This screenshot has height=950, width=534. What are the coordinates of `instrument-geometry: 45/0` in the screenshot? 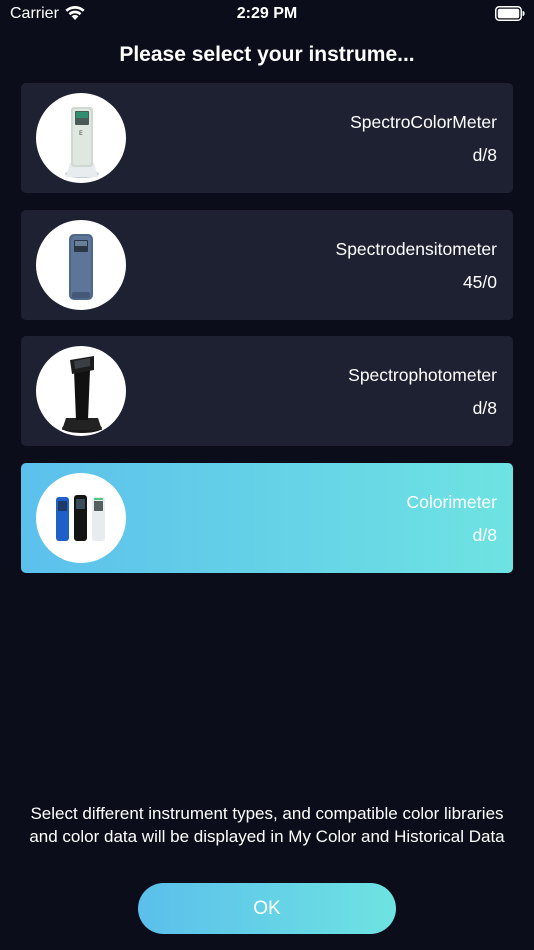 It's located at (479, 281).